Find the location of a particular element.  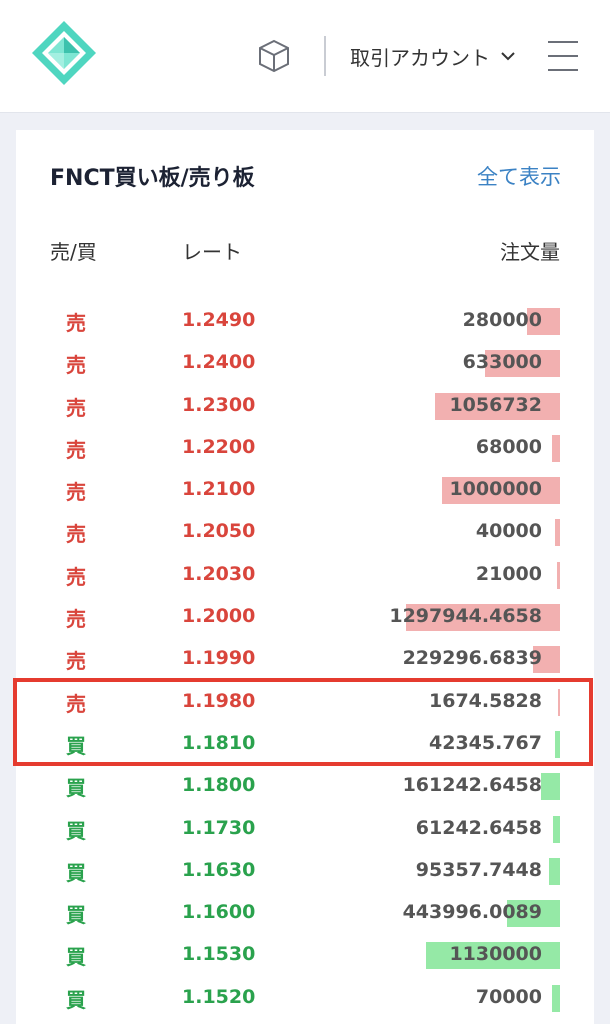

row-rate: 1.2400 is located at coordinates (219, 362).